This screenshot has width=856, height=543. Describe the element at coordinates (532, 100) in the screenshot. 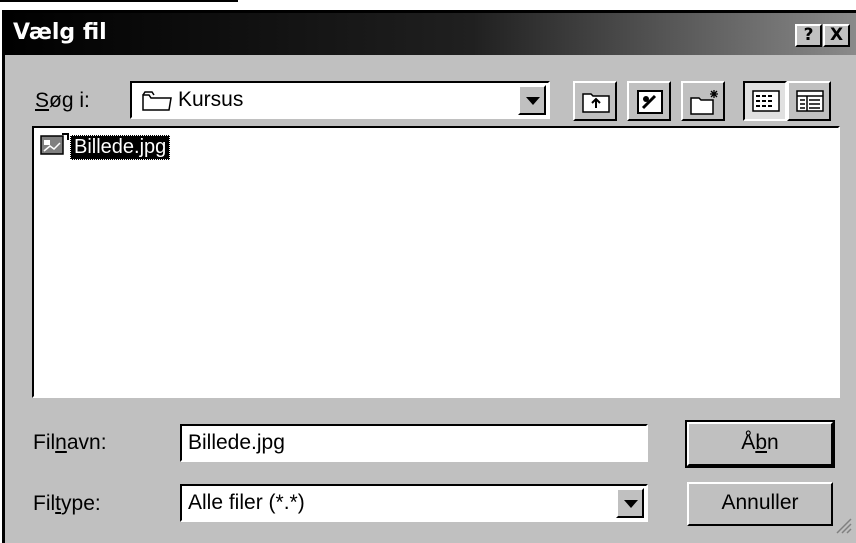

I see `look-in-dropdown-arrow` at that location.